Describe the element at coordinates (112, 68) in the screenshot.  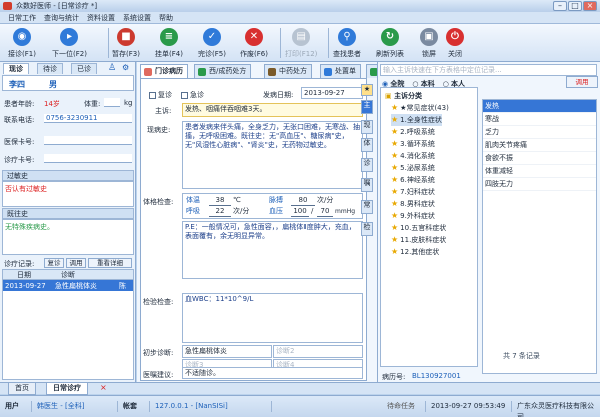
I see `user-icon: ♙` at that location.